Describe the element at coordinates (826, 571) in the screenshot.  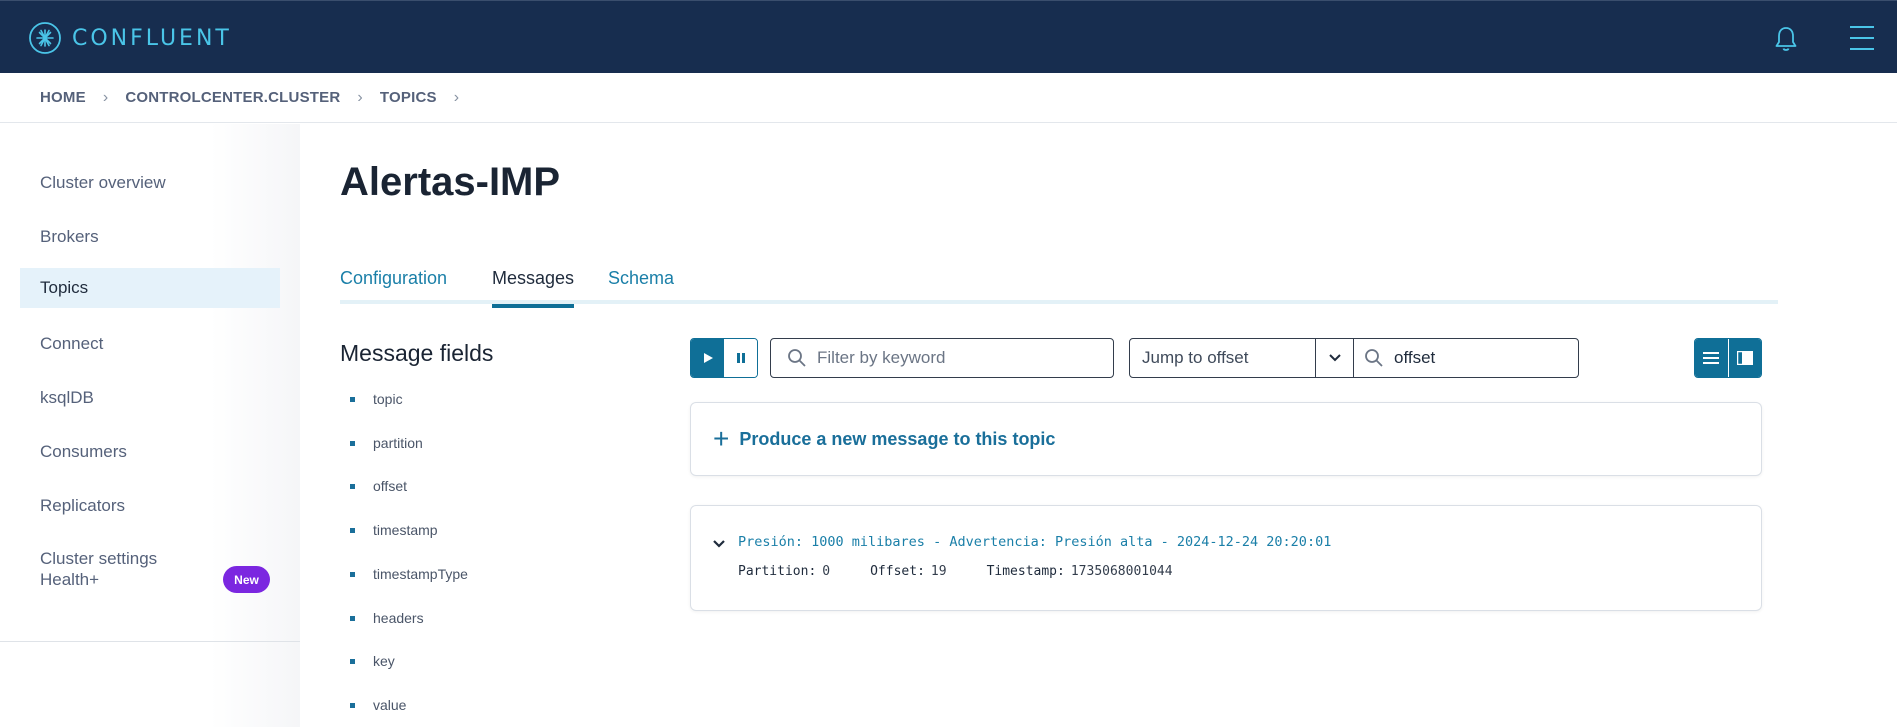
I see `partition-value: 0` at that location.